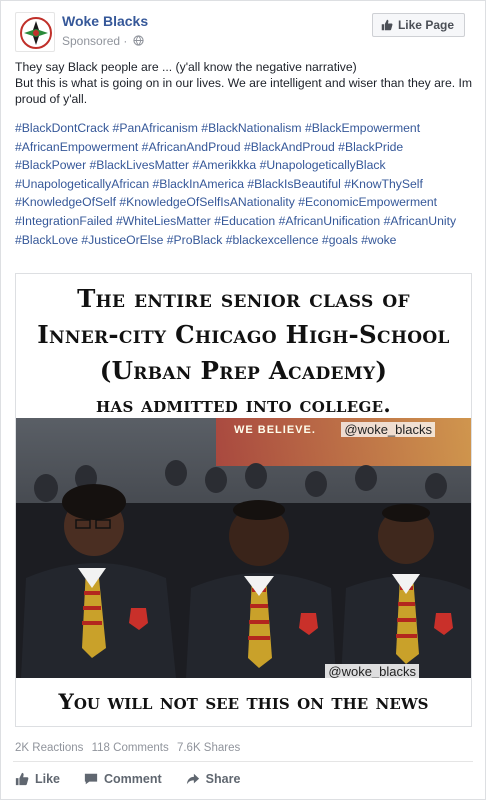 This screenshot has height=800, width=486. I want to click on share-label: Share, so click(223, 779).